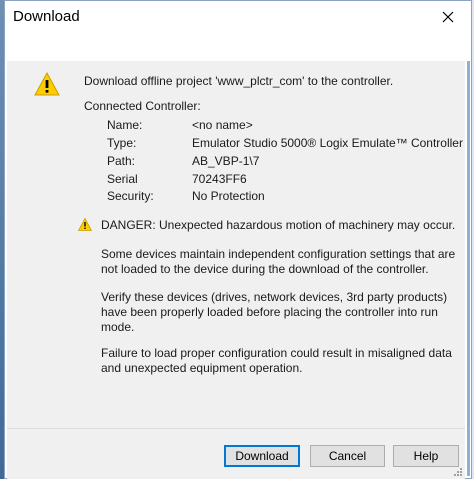 This screenshot has width=474, height=479. I want to click on danger-warning-icon, so click(85, 224).